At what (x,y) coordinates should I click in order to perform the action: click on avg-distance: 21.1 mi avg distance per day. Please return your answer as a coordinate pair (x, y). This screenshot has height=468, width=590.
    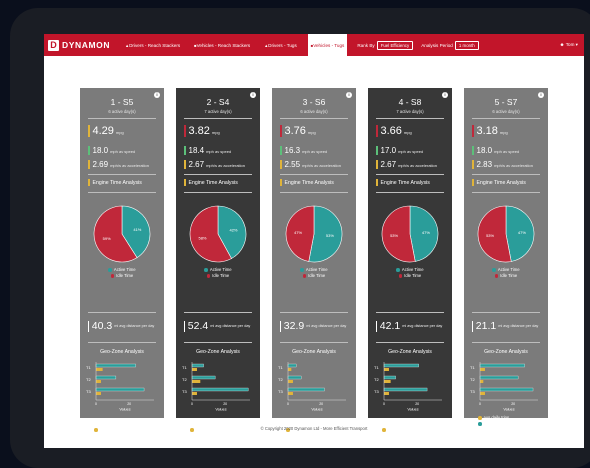
    Looking at the image, I should click on (509, 326).